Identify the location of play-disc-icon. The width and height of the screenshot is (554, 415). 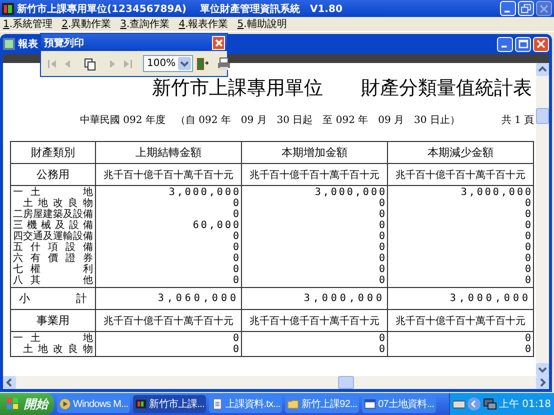
(65, 404).